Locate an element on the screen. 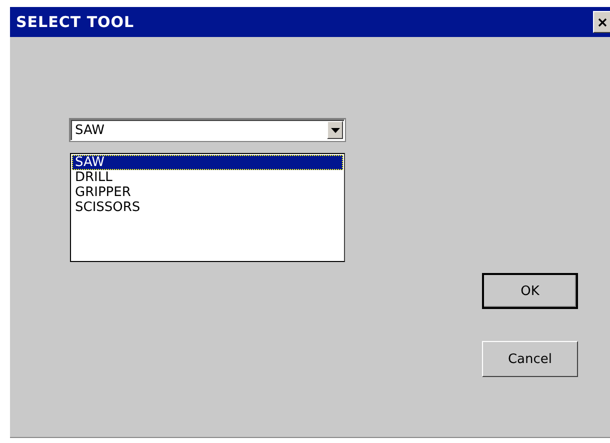  cancel-button: Cancel is located at coordinates (530, 359).